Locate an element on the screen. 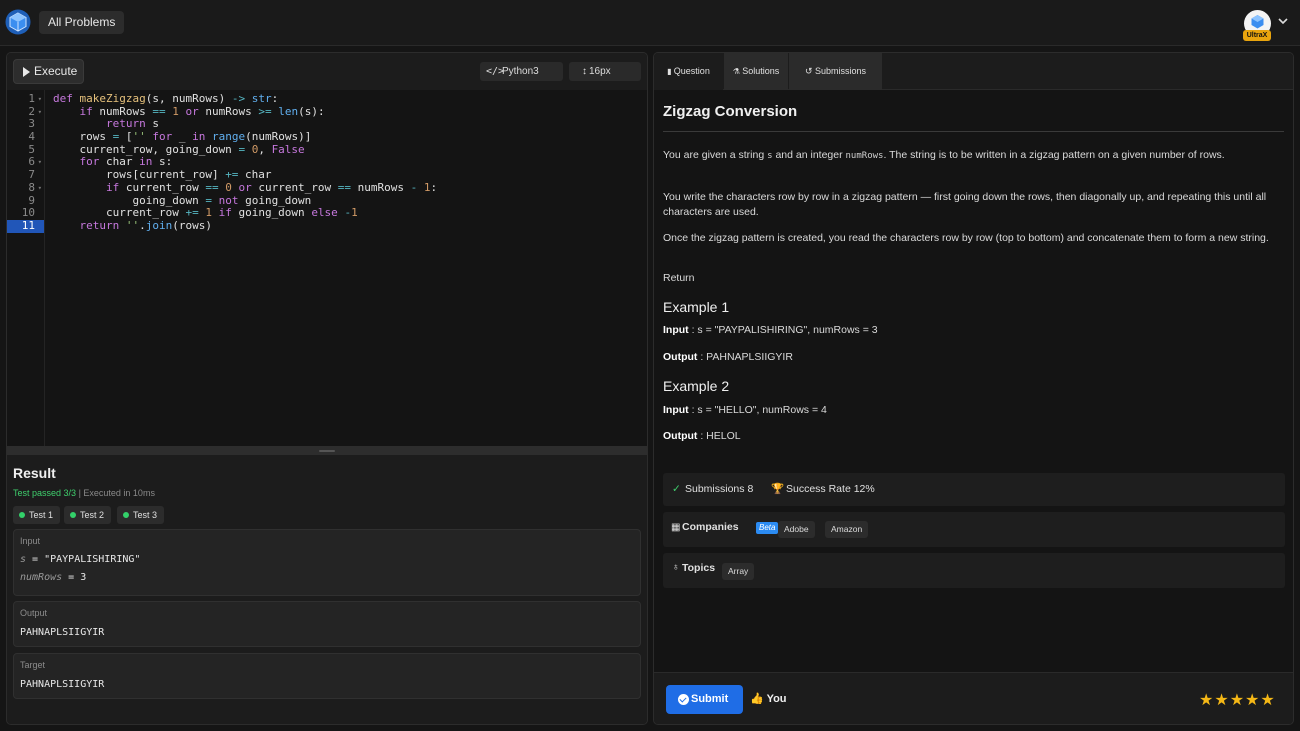 The image size is (1300, 731). line-number: 5 is located at coordinates (31, 149).